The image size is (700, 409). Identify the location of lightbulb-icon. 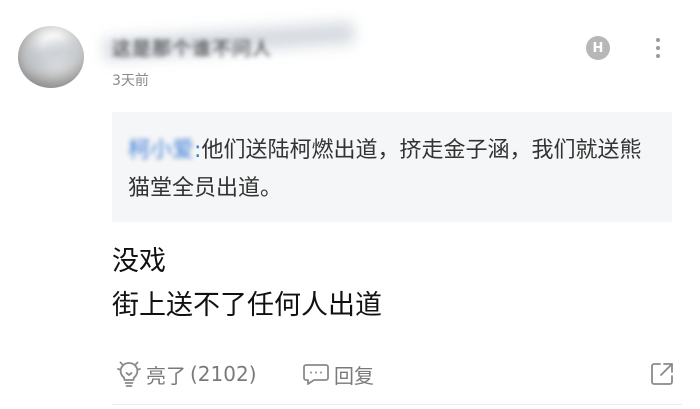
(129, 374).